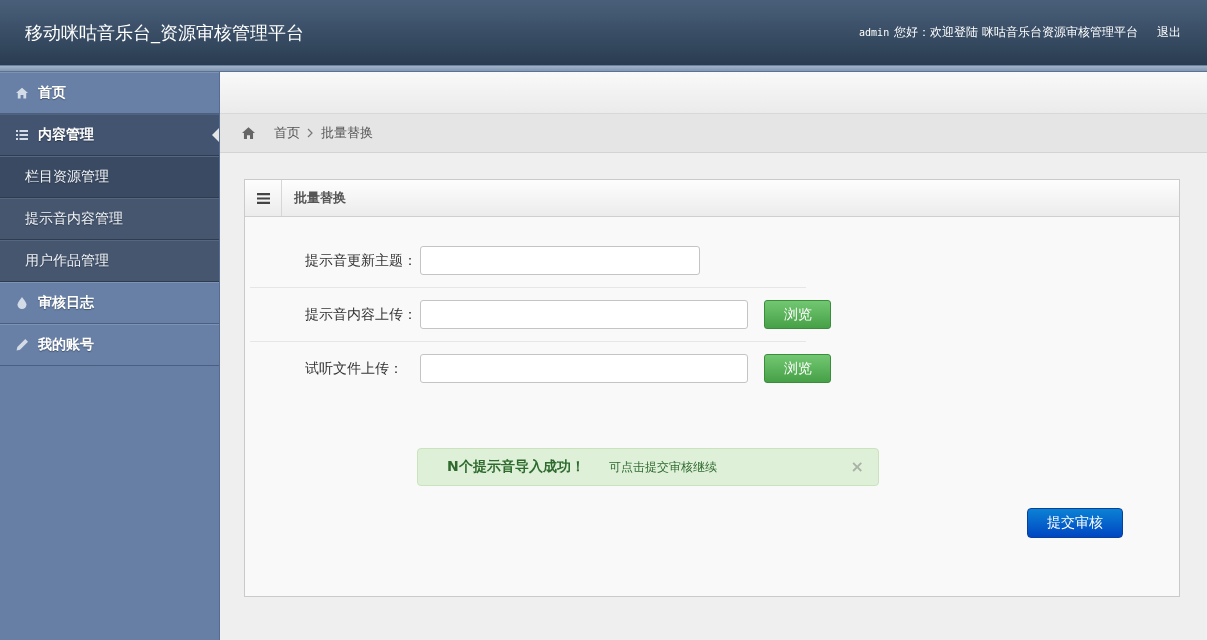 Image resolution: width=1207 pixels, height=640 pixels. Describe the element at coordinates (66, 135) in the screenshot. I see `sidebar-item-label: 内容管理` at that location.